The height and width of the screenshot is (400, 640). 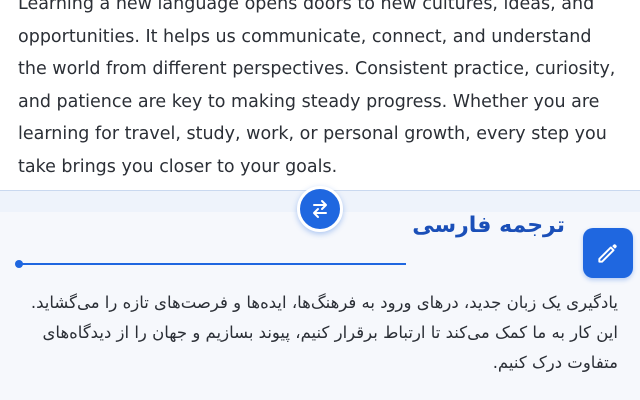 I want to click on swap-languages-button, so click(x=320, y=209).